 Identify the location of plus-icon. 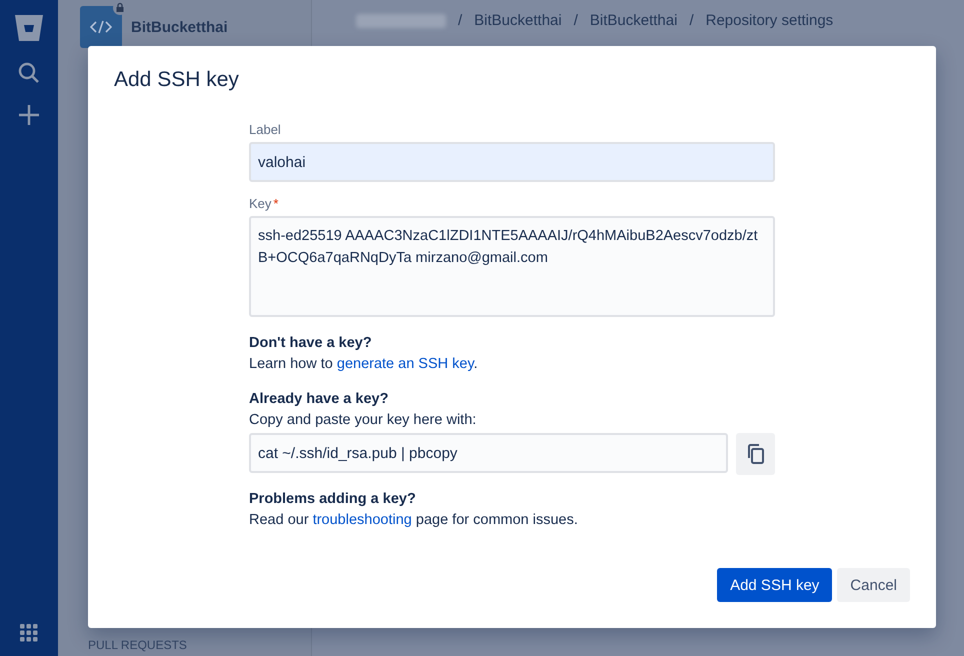
(29, 115).